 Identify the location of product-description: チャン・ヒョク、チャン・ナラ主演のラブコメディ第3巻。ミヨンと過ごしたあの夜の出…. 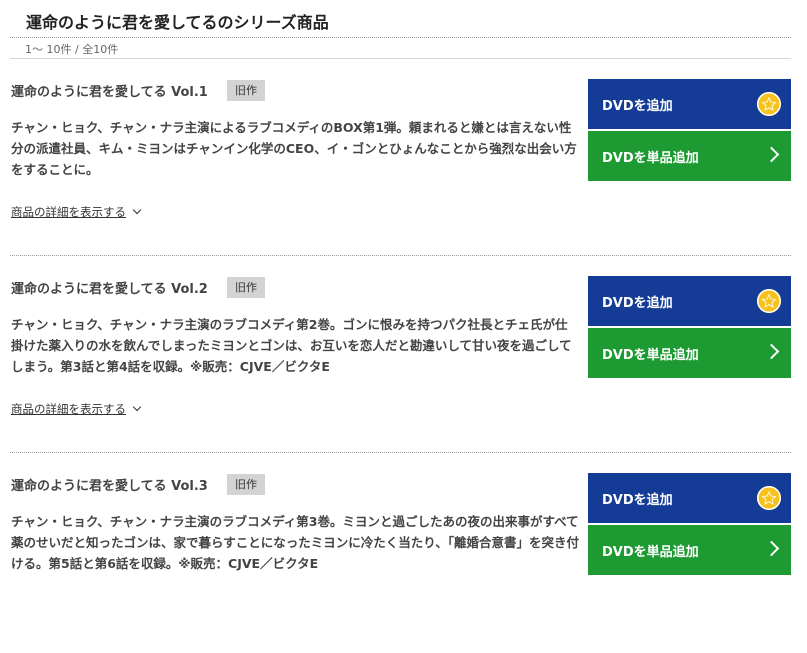
(295, 542).